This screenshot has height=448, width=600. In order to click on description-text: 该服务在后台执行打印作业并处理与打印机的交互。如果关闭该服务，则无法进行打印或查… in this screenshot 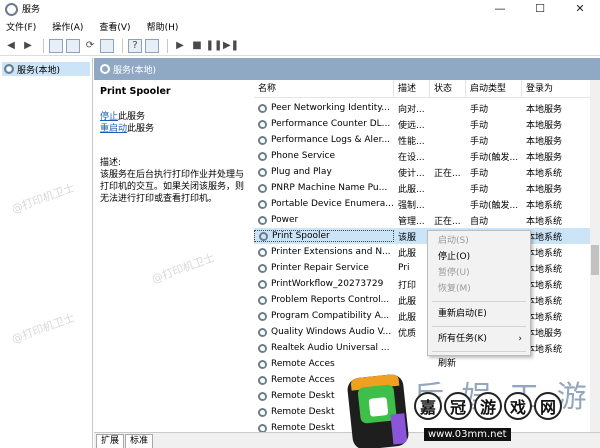, I will do `click(172, 187)`.